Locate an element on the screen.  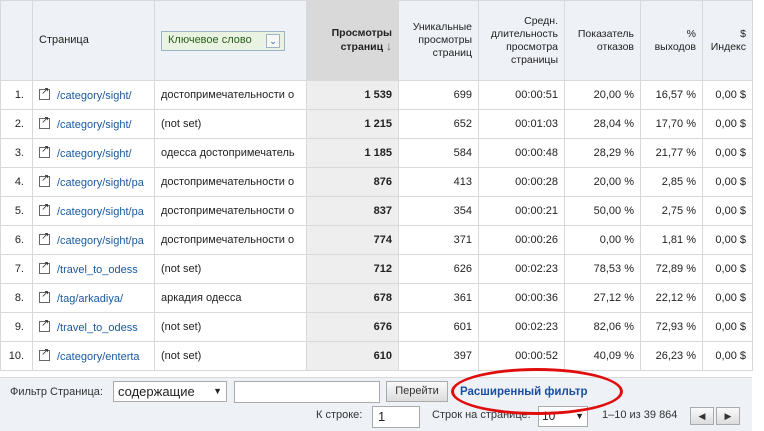
bounce-rate-column-header: Показатель отказов is located at coordinates (602, 40).